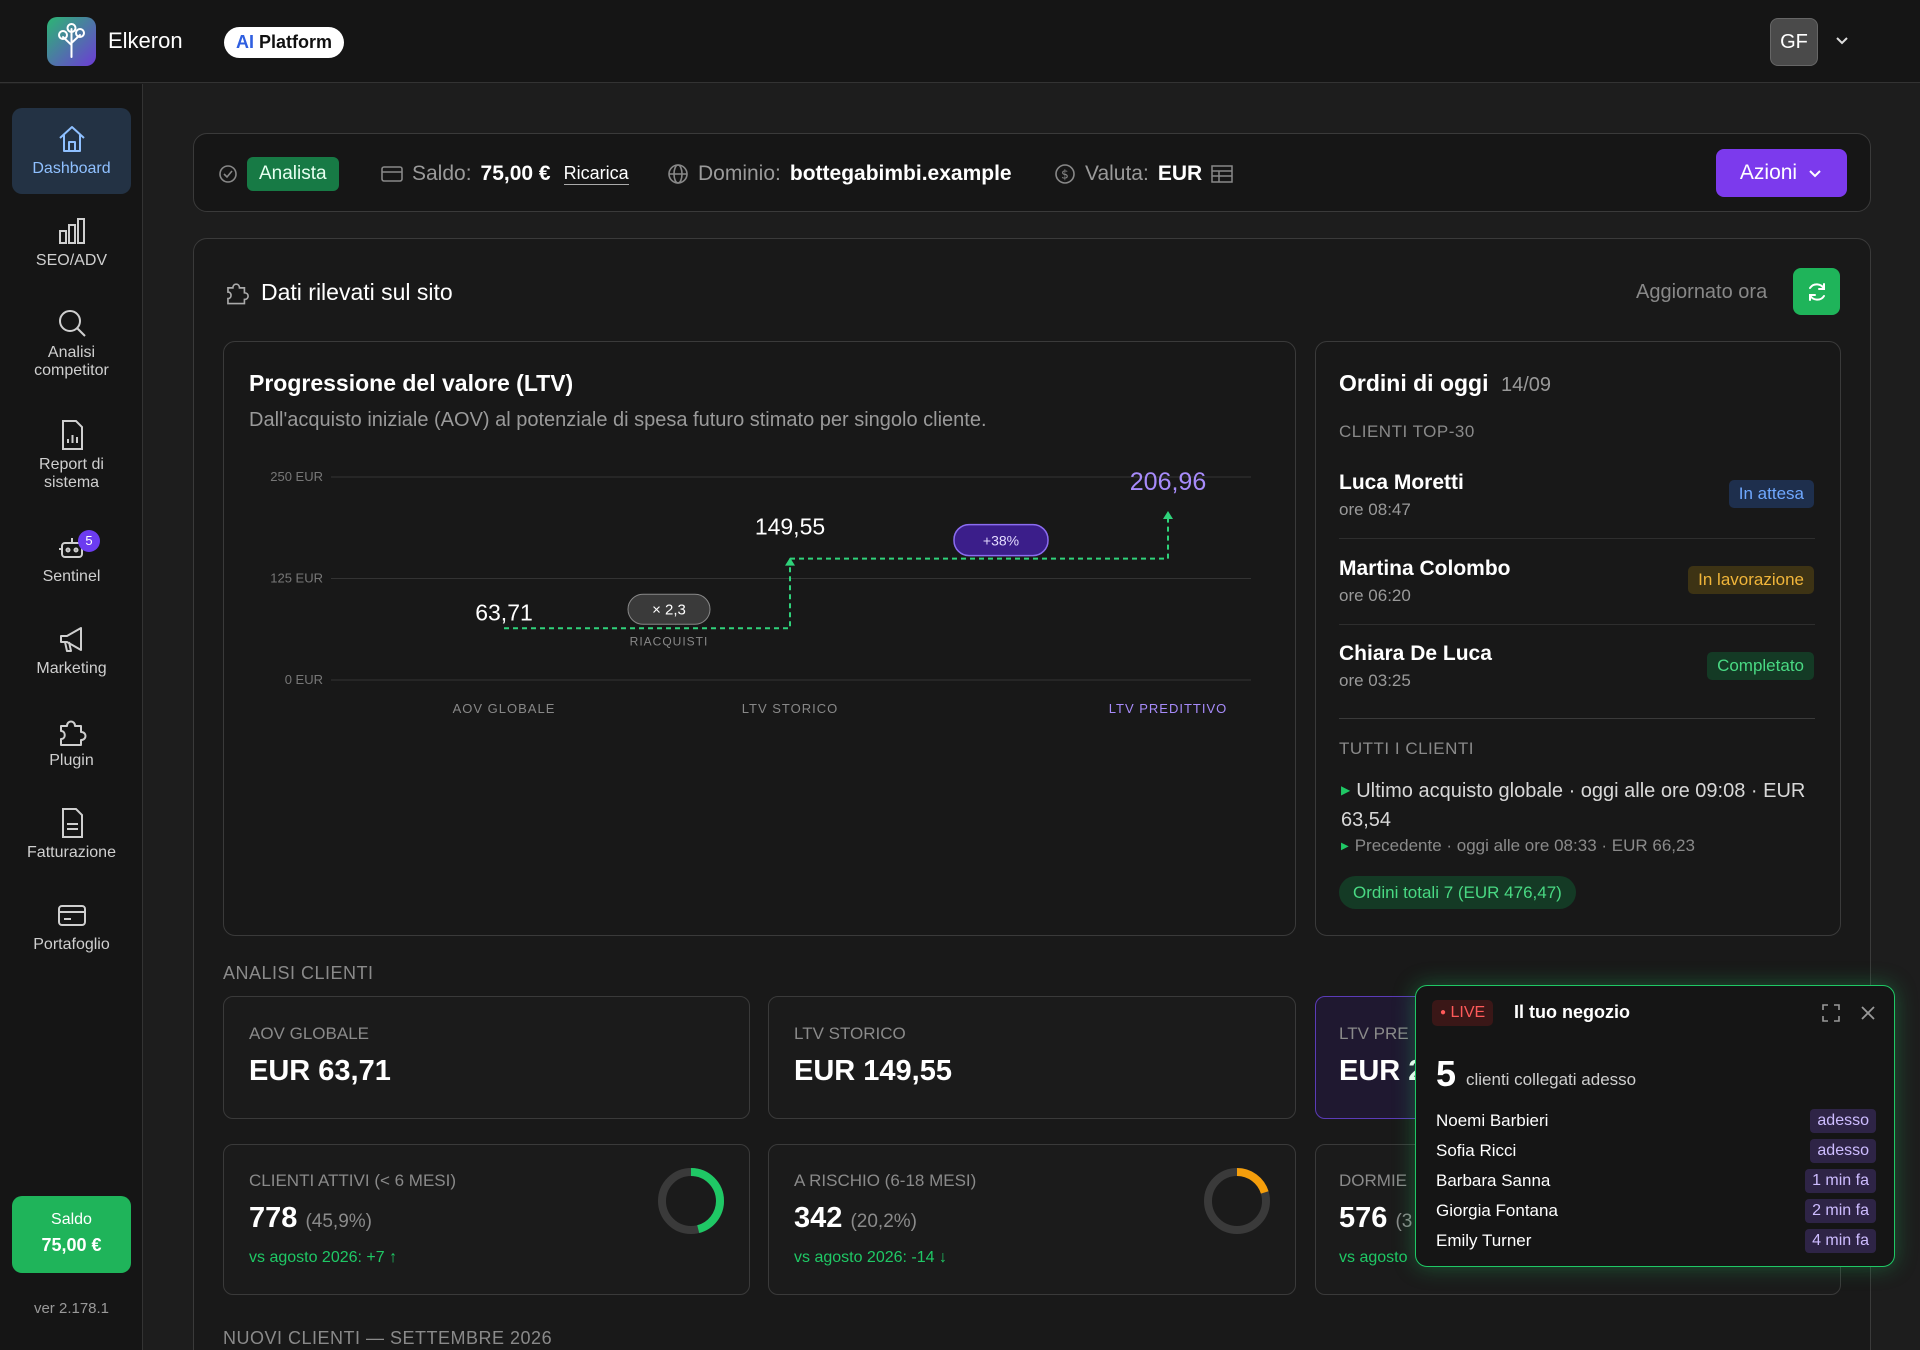 Image resolution: width=1920 pixels, height=1350 pixels. I want to click on orders-total-badge: Ordini totali 7 (EUR 476,47), so click(1457, 892).